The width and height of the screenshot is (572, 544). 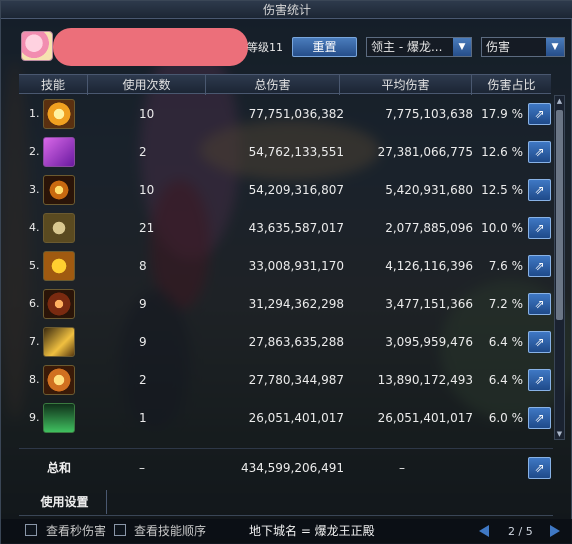 I want to click on total-label: 总和, so click(x=59, y=468).